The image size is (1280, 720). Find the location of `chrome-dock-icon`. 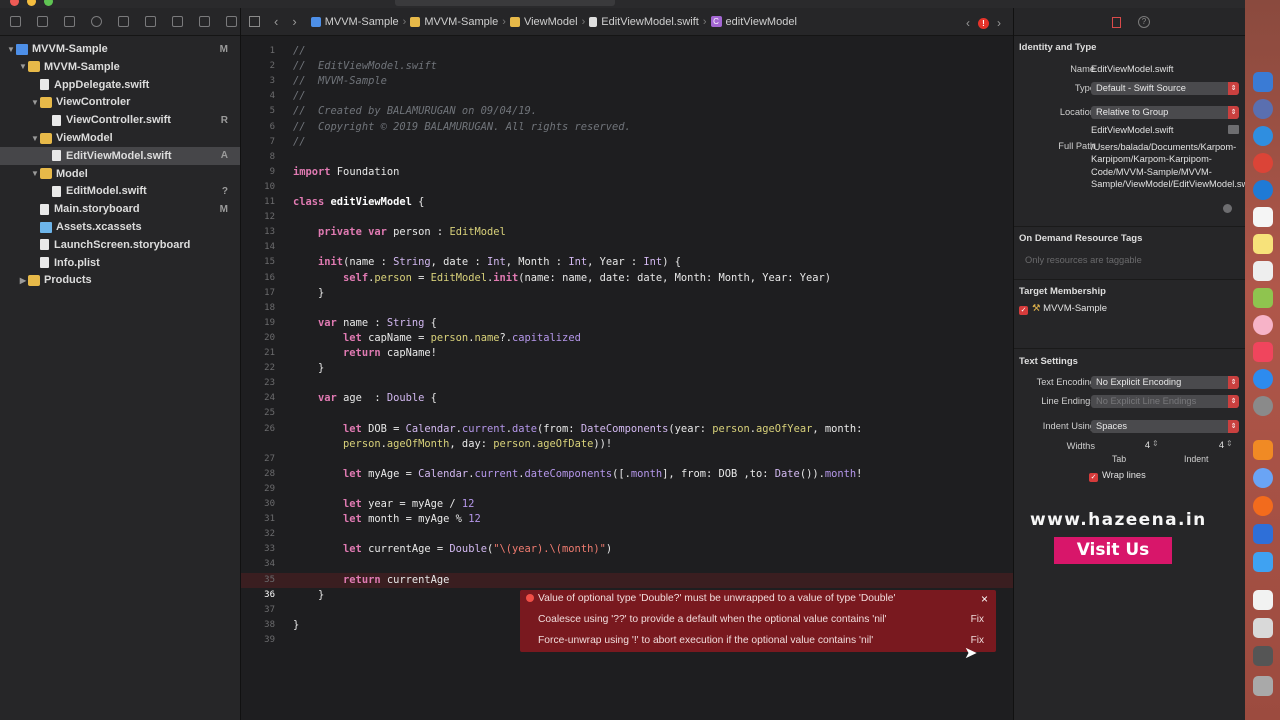

chrome-dock-icon is located at coordinates (1263, 163).